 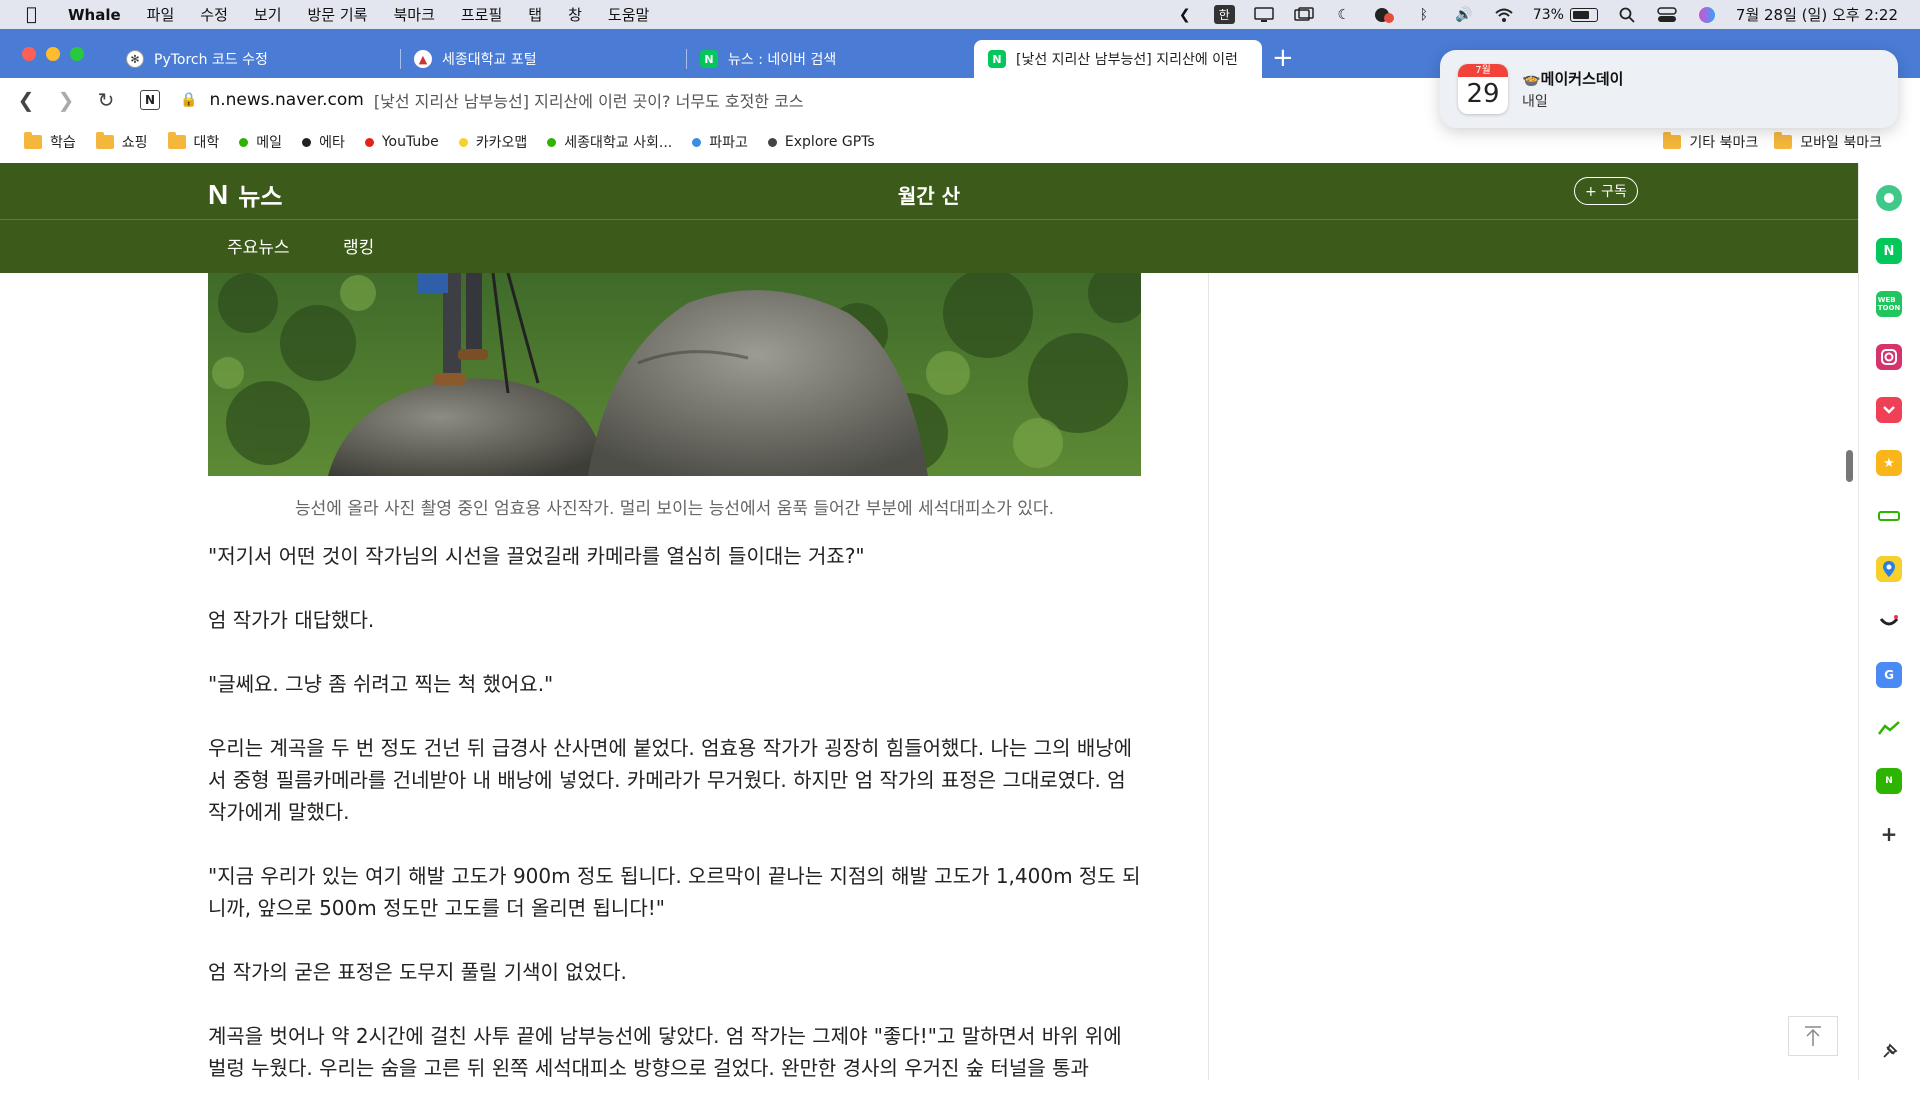 What do you see at coordinates (492, 142) in the screenshot?
I see `bookmark-item: 카카오맵` at bounding box center [492, 142].